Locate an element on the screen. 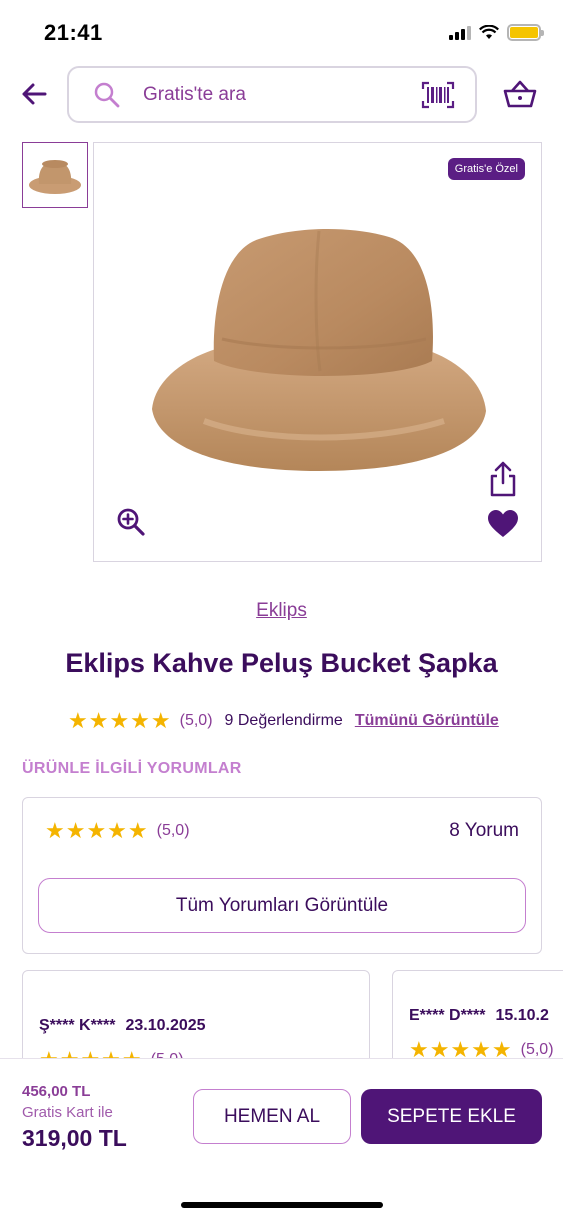 The image size is (563, 1218). view-all-ratings-link: Tümünü Görüntüle is located at coordinates (427, 721).